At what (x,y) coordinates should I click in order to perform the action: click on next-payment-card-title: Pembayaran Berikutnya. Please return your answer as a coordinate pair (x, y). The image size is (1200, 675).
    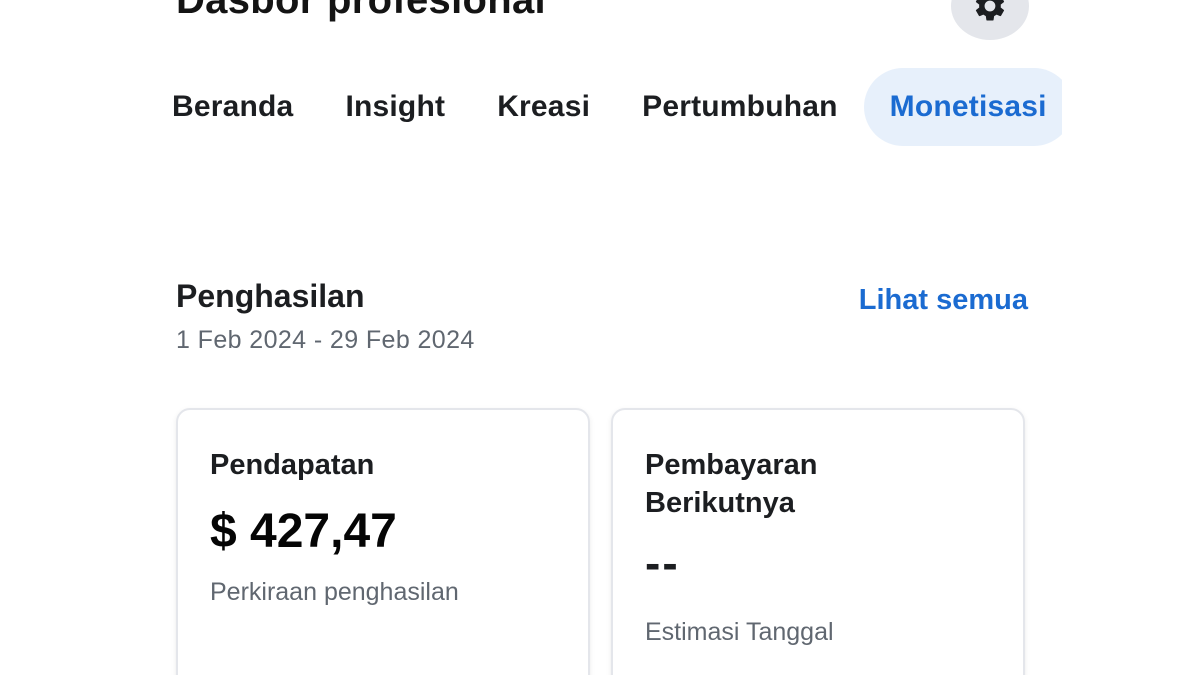
    Looking at the image, I should click on (731, 484).